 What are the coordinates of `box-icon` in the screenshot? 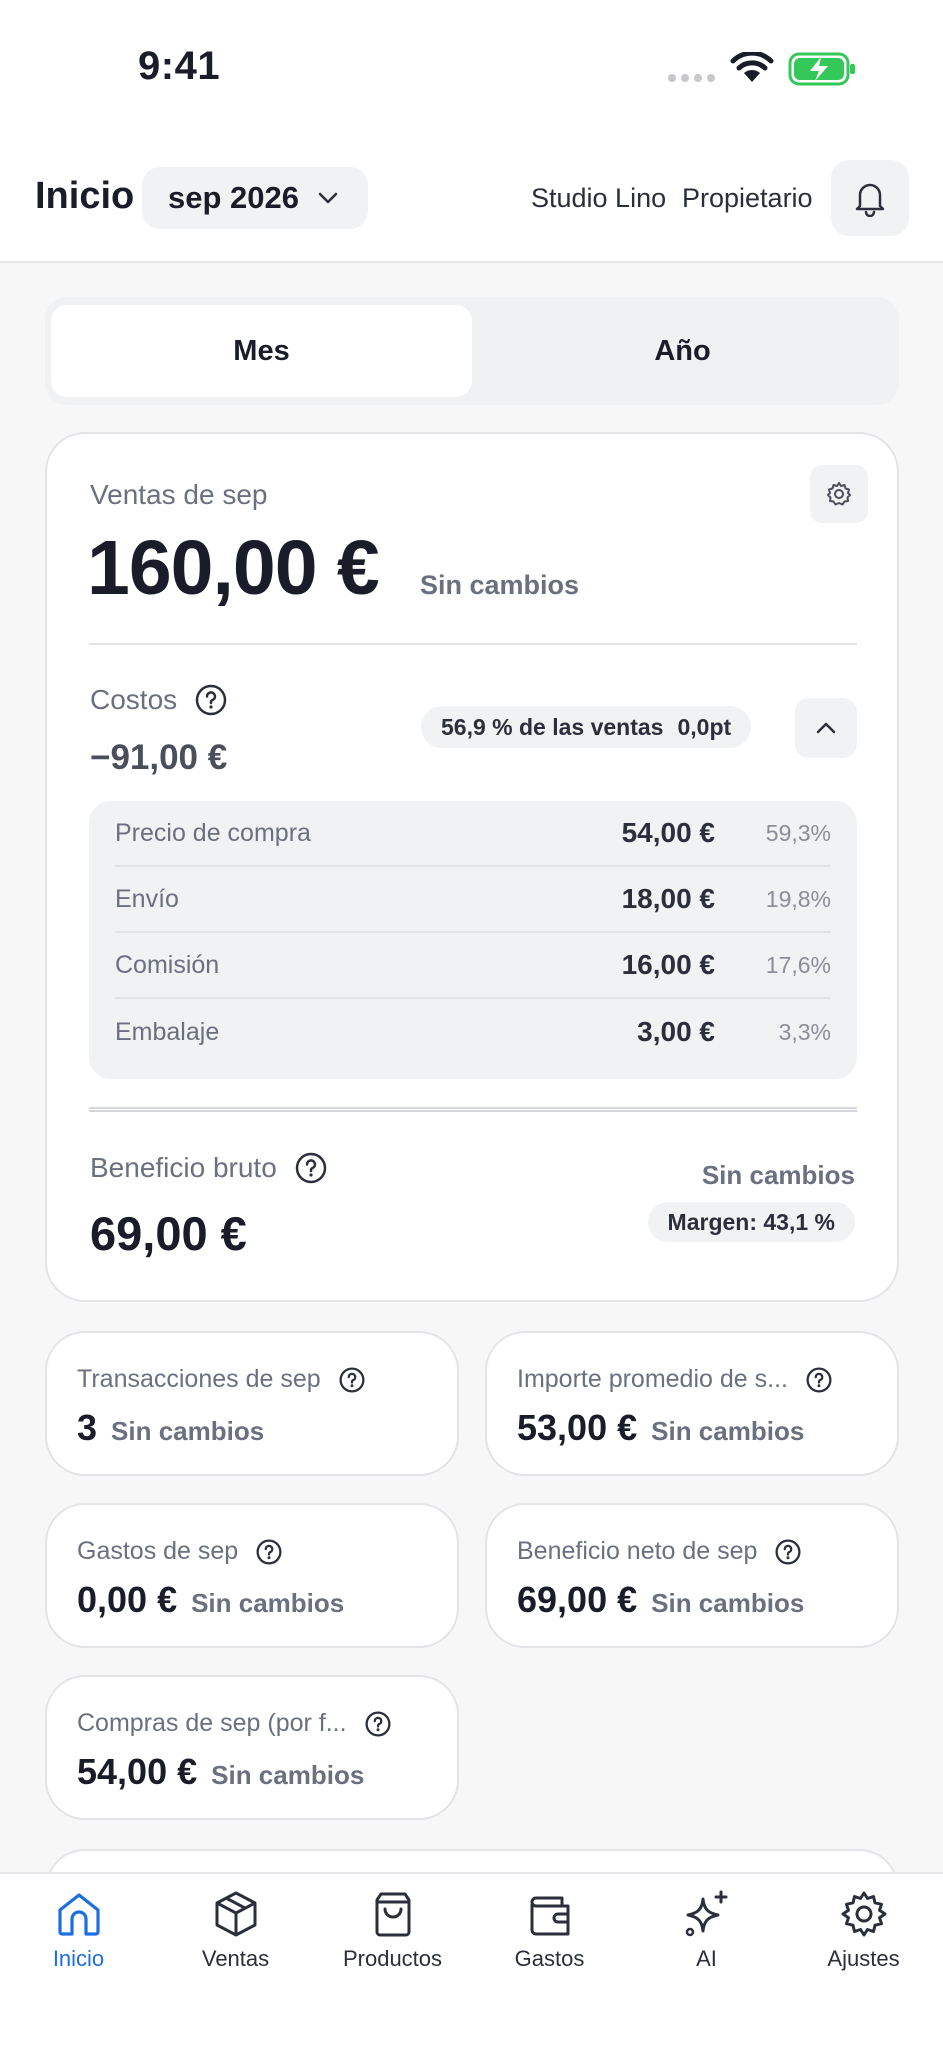 It's located at (235, 1914).